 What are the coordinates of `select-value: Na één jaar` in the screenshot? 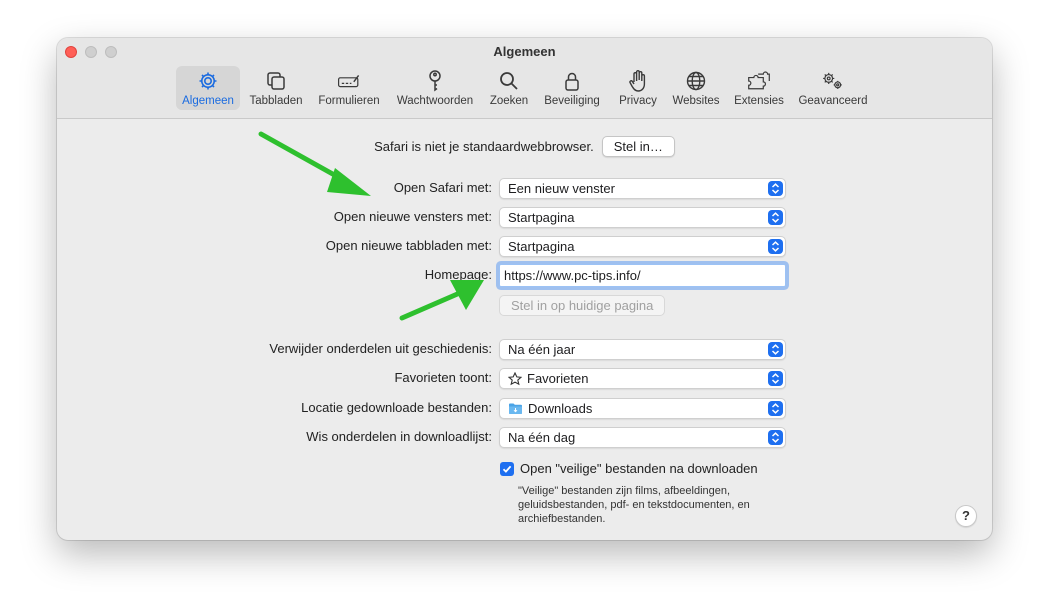 It's located at (542, 349).